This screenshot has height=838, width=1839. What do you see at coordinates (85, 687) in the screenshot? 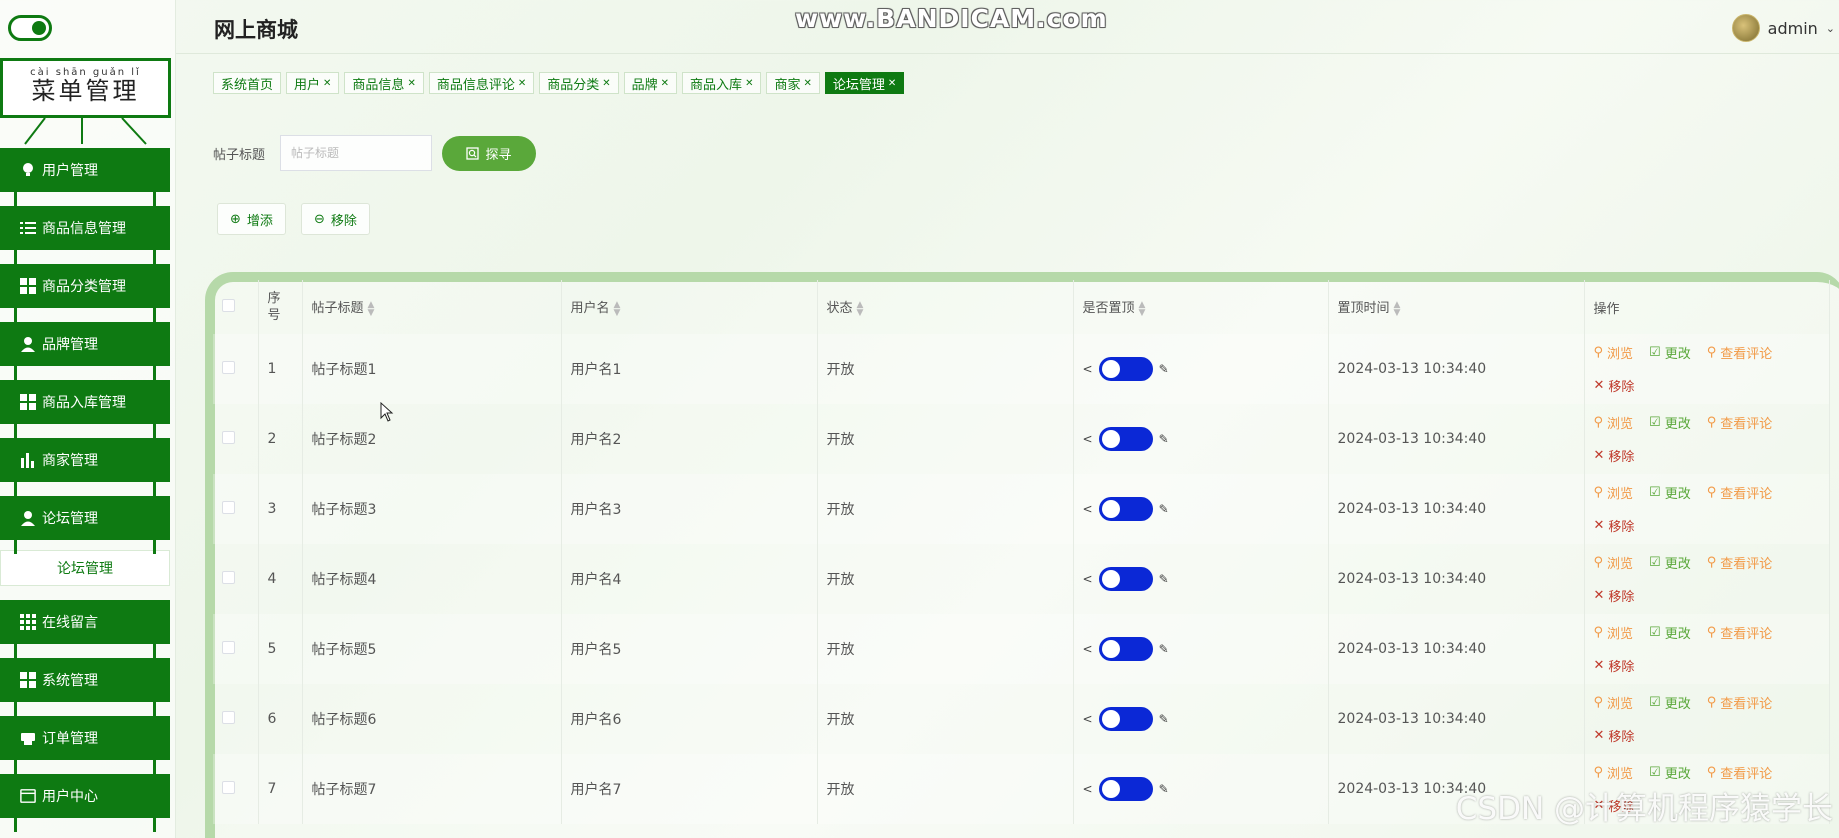
I see `sidebar-item-8: 系统管理` at bounding box center [85, 687].